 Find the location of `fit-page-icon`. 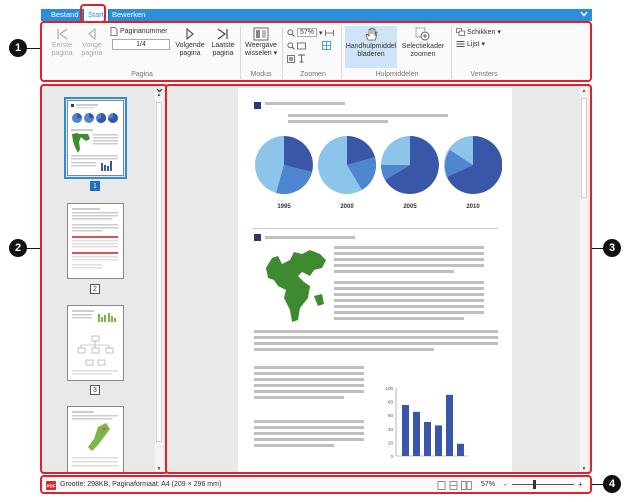

fit-page-icon is located at coordinates (301, 46).